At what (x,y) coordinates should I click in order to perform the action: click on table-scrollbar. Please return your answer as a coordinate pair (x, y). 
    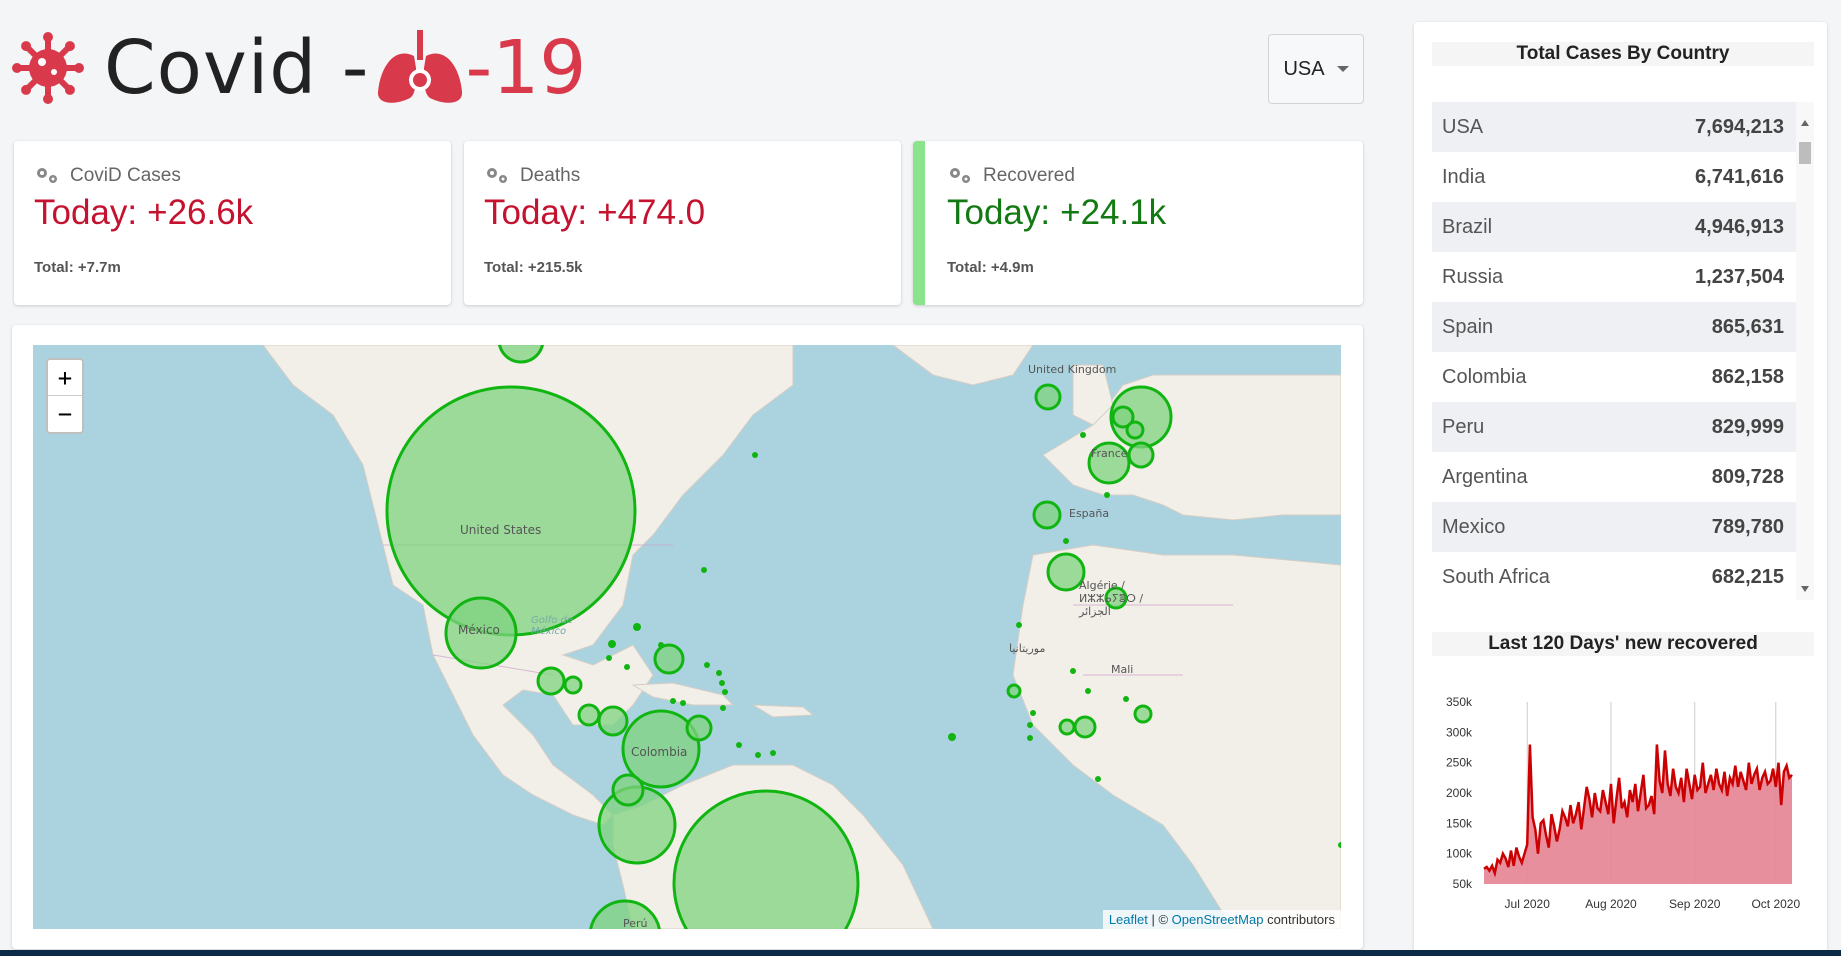
    Looking at the image, I should click on (1805, 351).